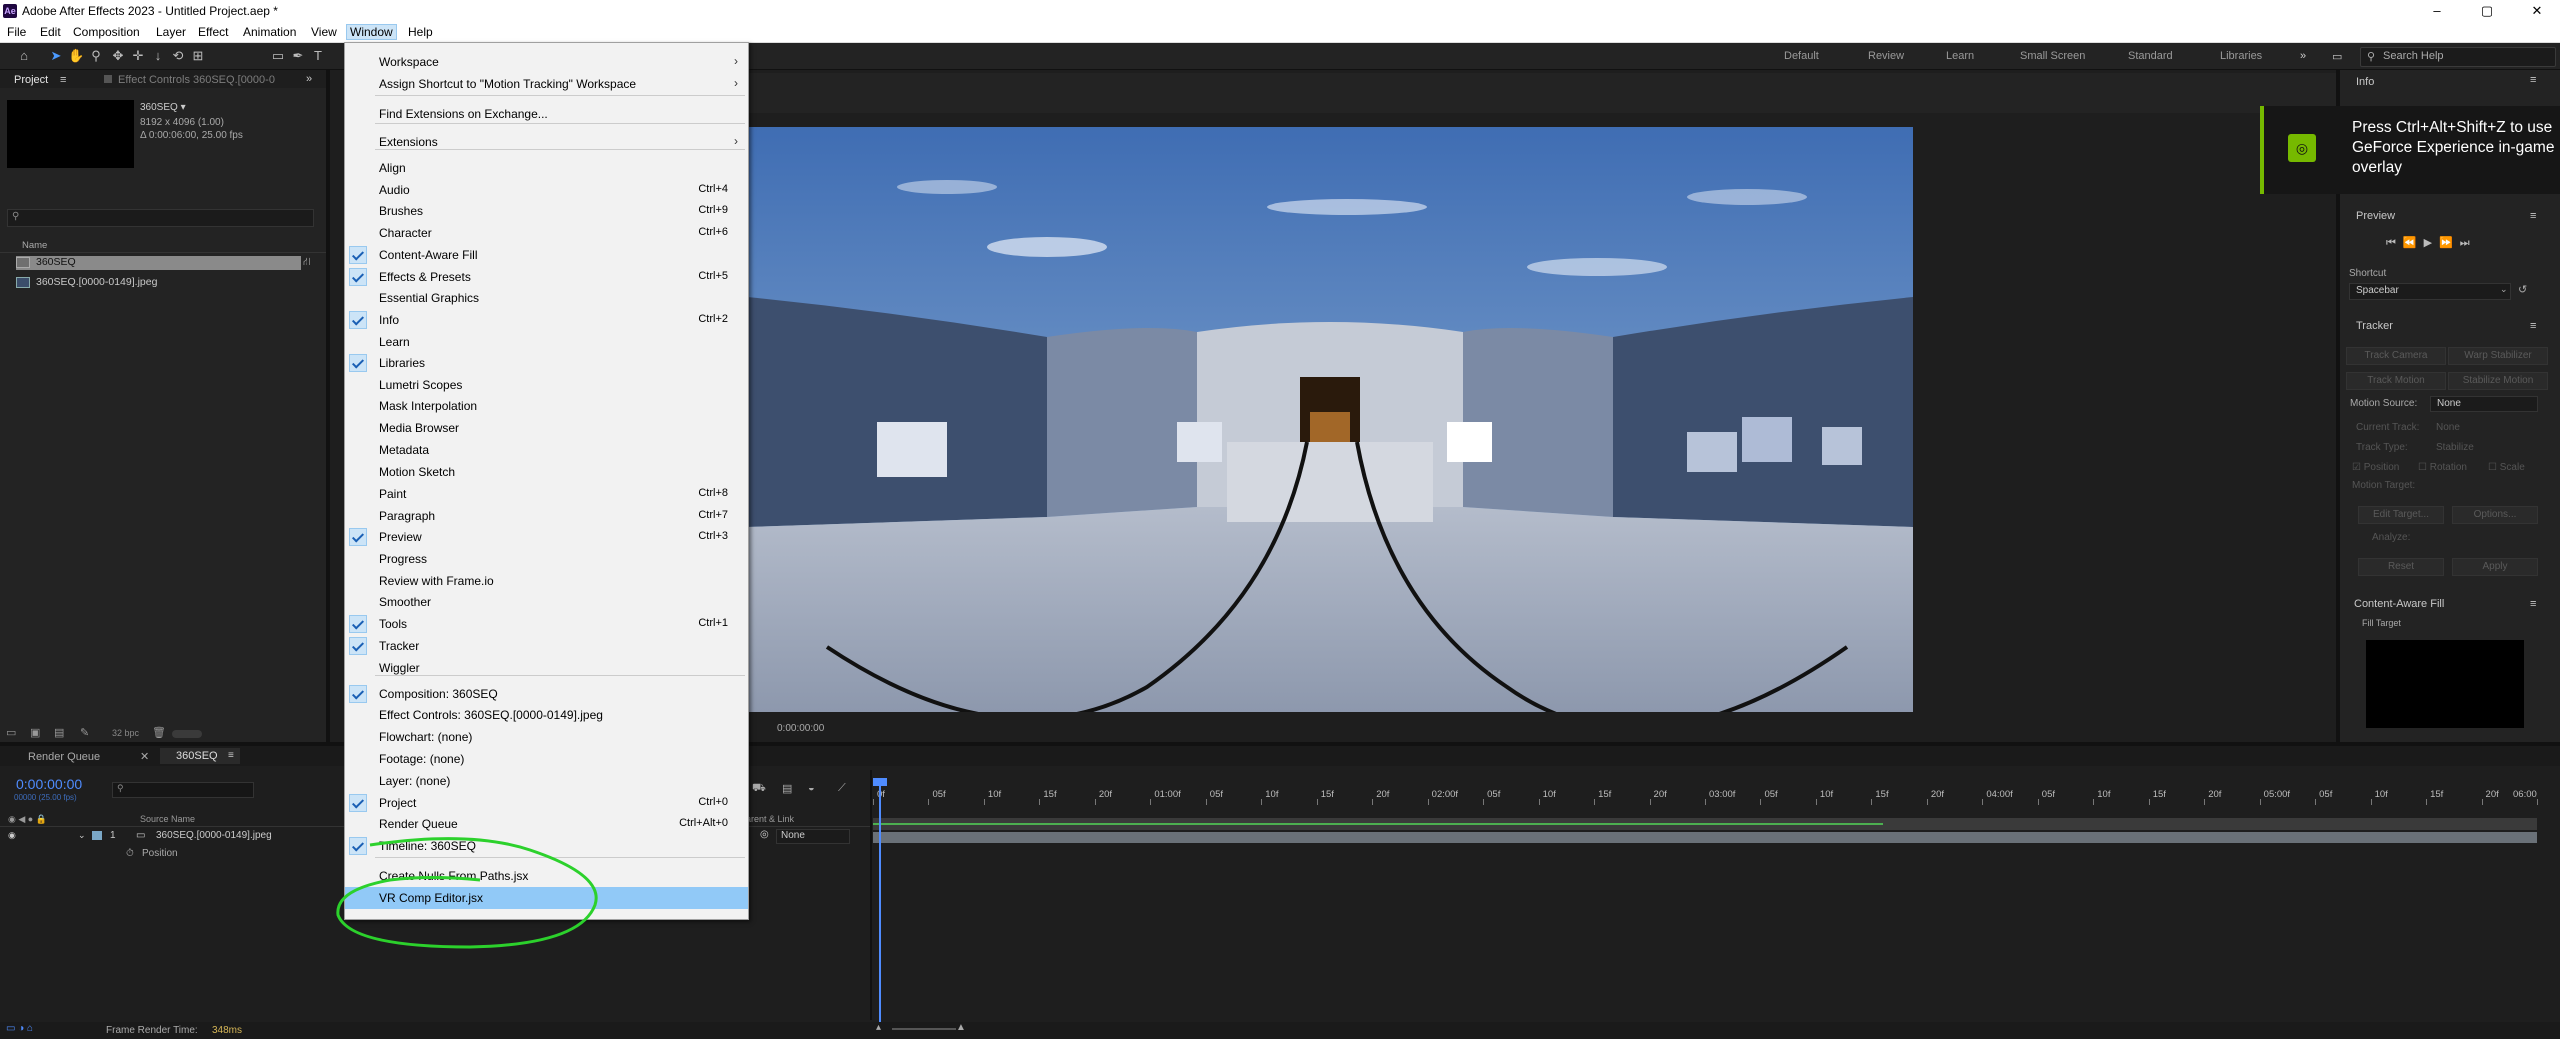 This screenshot has height=1039, width=2560. What do you see at coordinates (2431, 243) in the screenshot?
I see `play-icon: ▶` at bounding box center [2431, 243].